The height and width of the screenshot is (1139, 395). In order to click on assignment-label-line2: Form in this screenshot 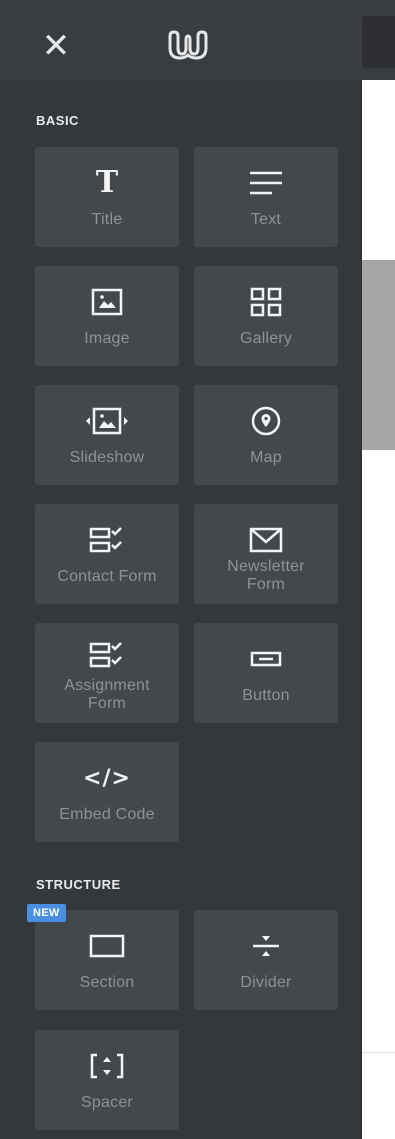, I will do `click(107, 703)`.